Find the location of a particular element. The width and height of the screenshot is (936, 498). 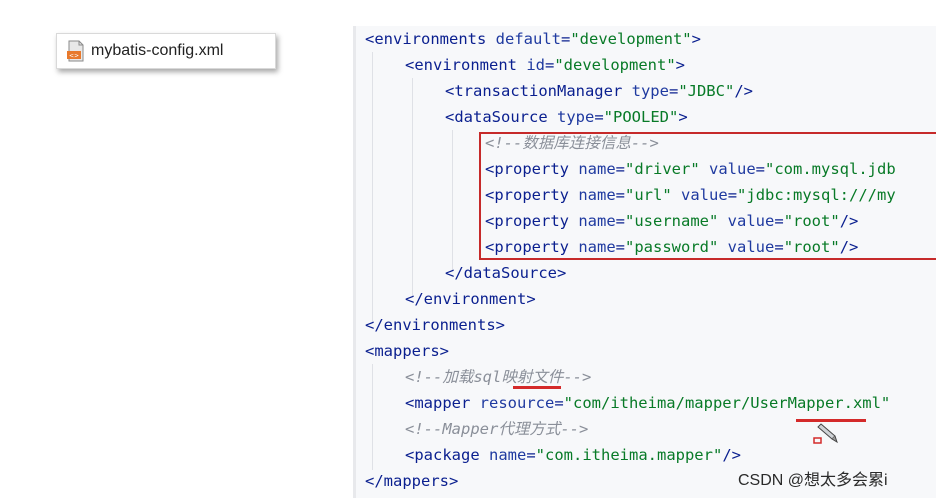

code-token: <mappers> is located at coordinates (407, 351).